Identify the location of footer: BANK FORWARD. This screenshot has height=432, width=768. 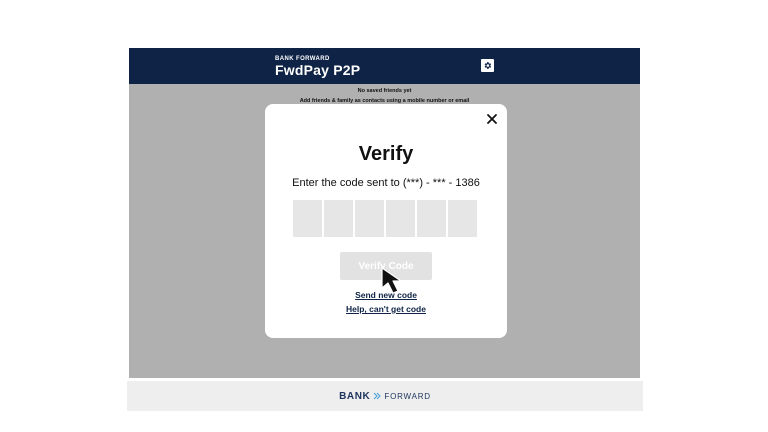
(385, 396).